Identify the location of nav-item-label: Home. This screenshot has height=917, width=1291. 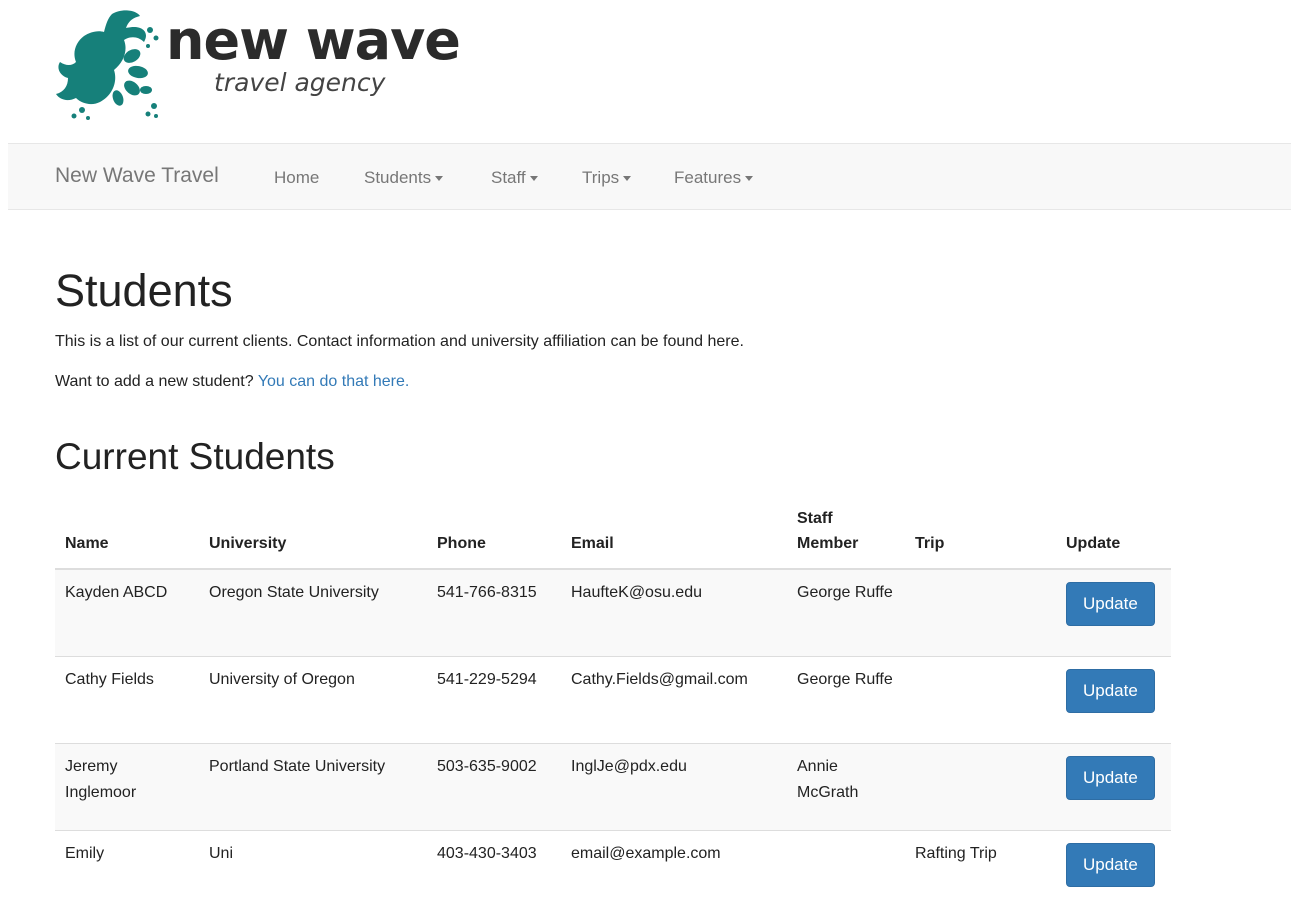
(297, 177).